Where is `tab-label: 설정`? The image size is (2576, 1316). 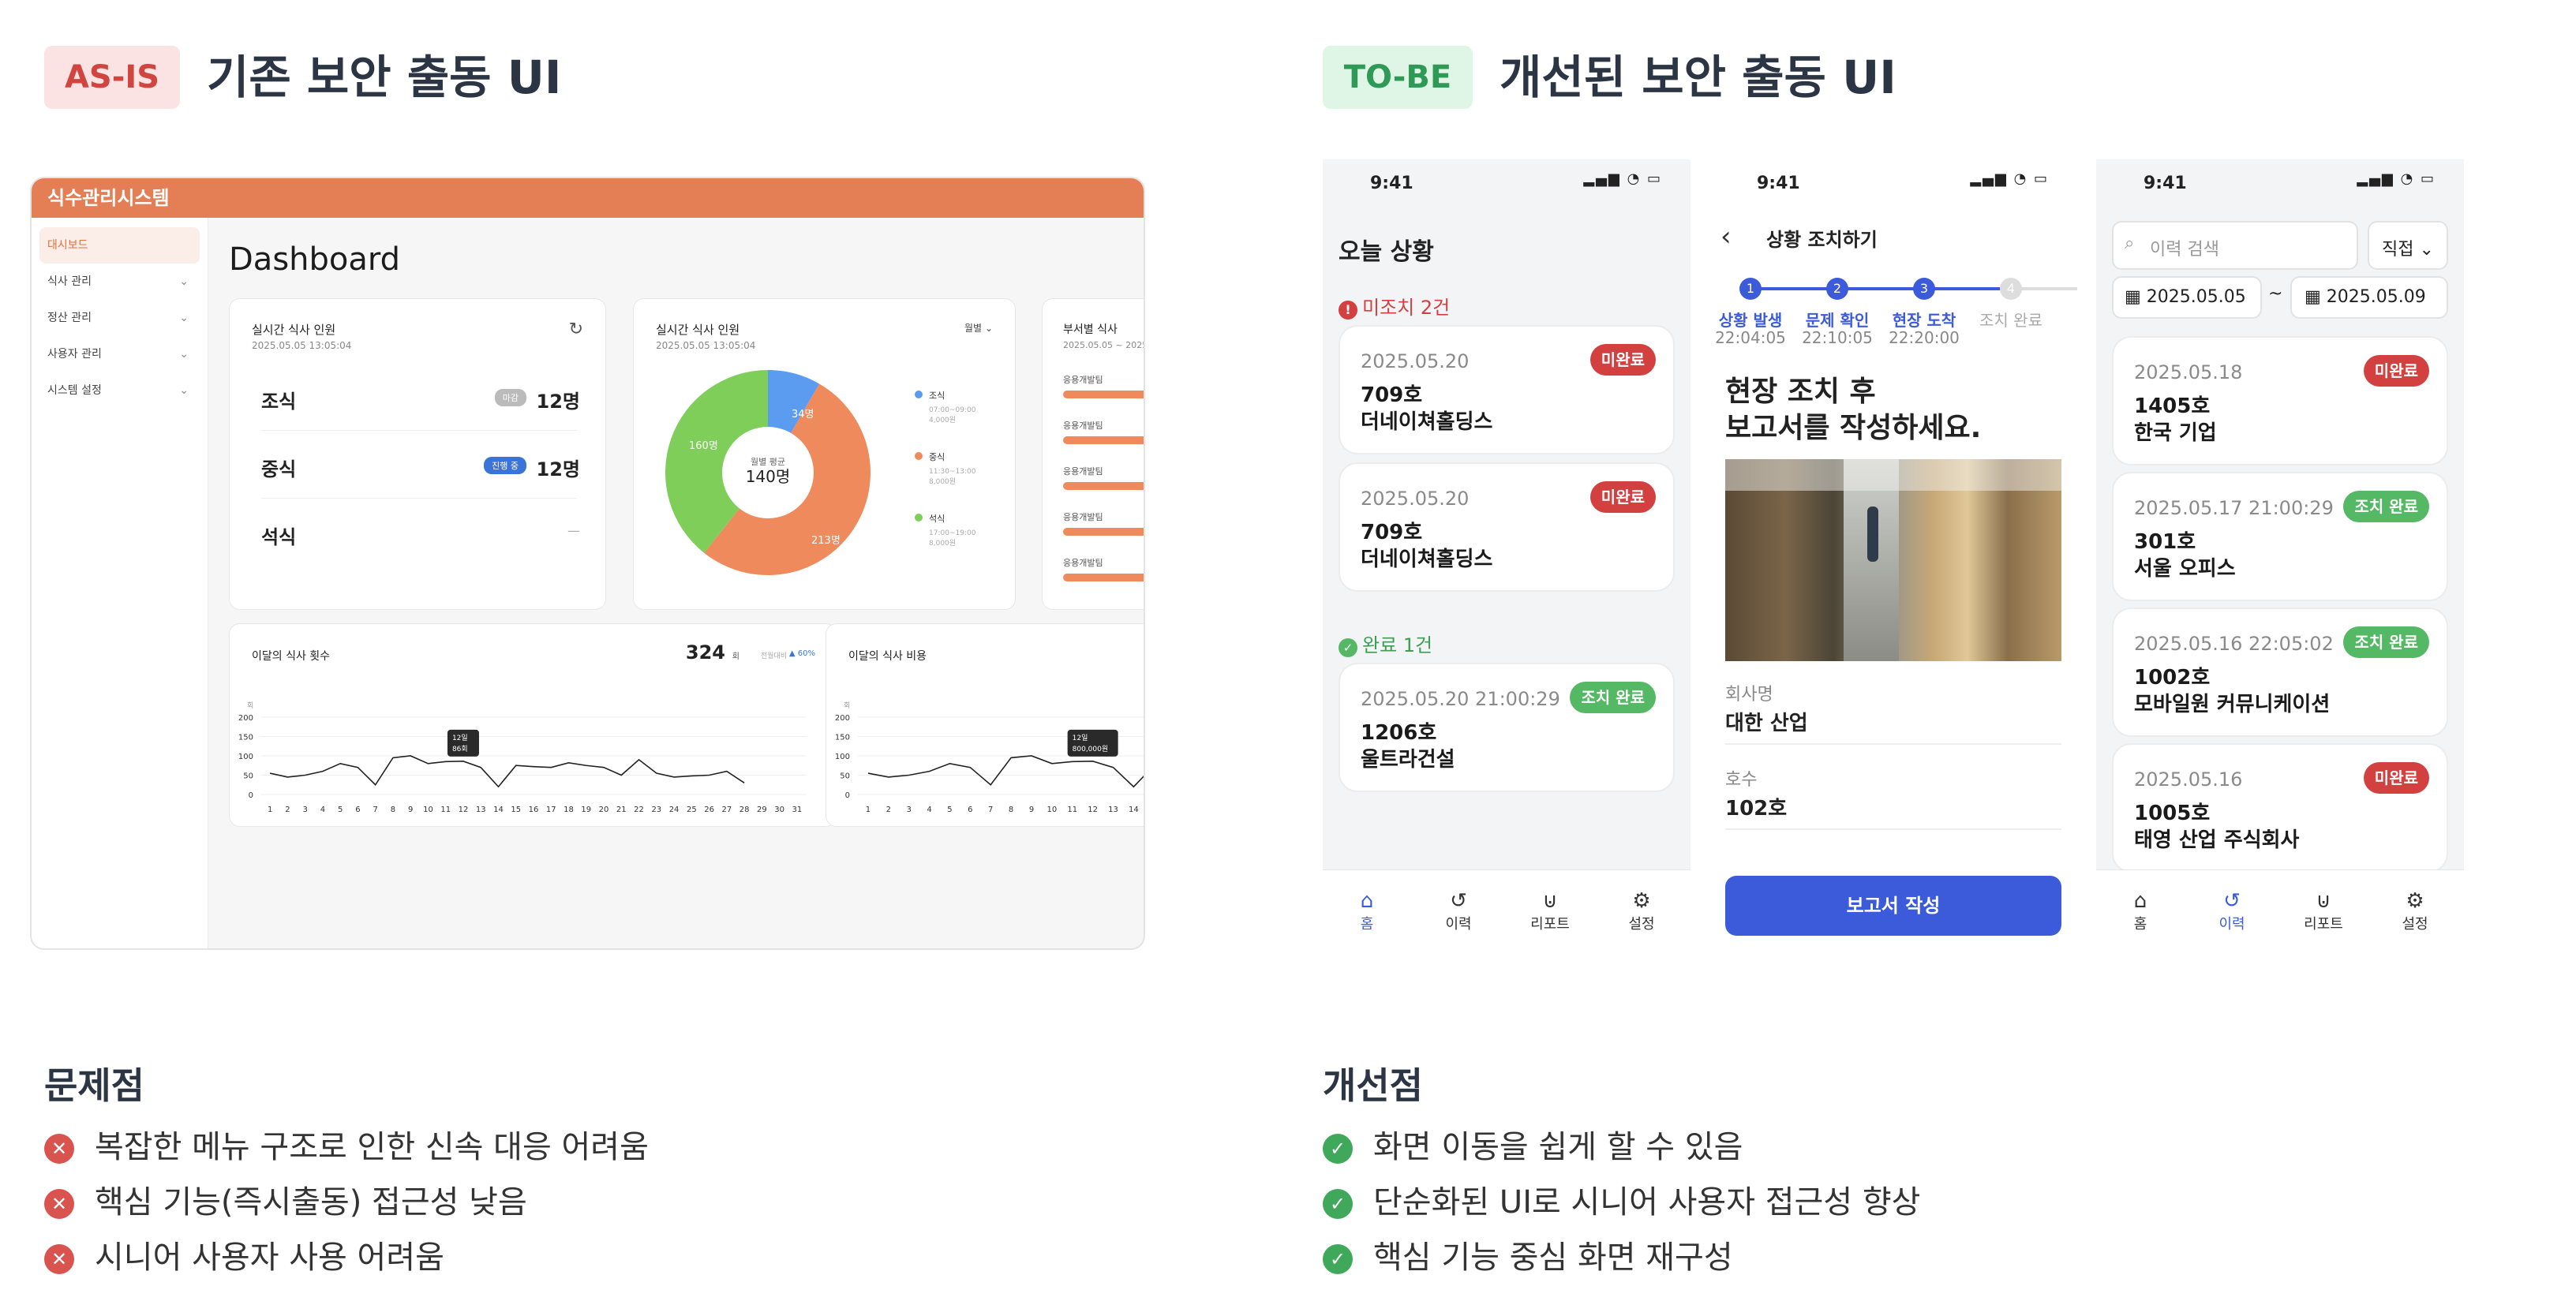
tab-label: 설정 is located at coordinates (1641, 924).